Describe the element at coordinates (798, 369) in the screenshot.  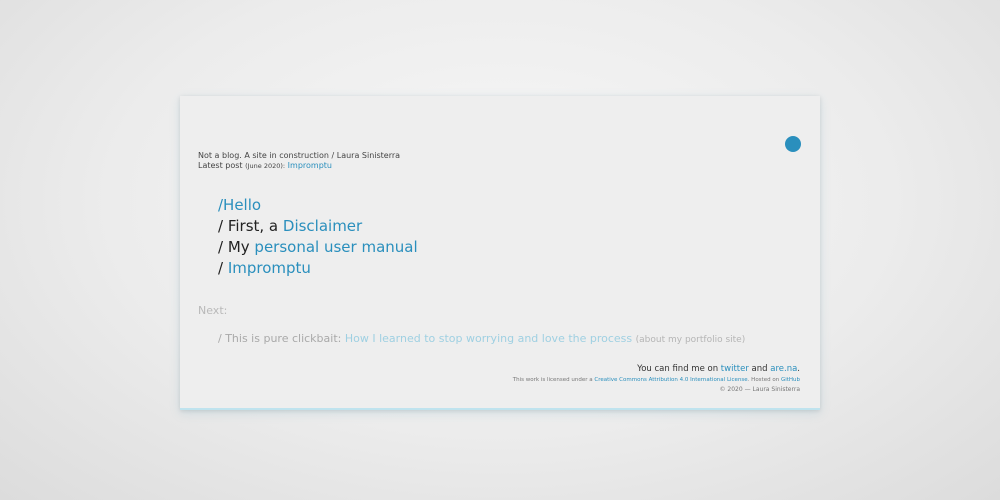
I see `find-period: .` at that location.